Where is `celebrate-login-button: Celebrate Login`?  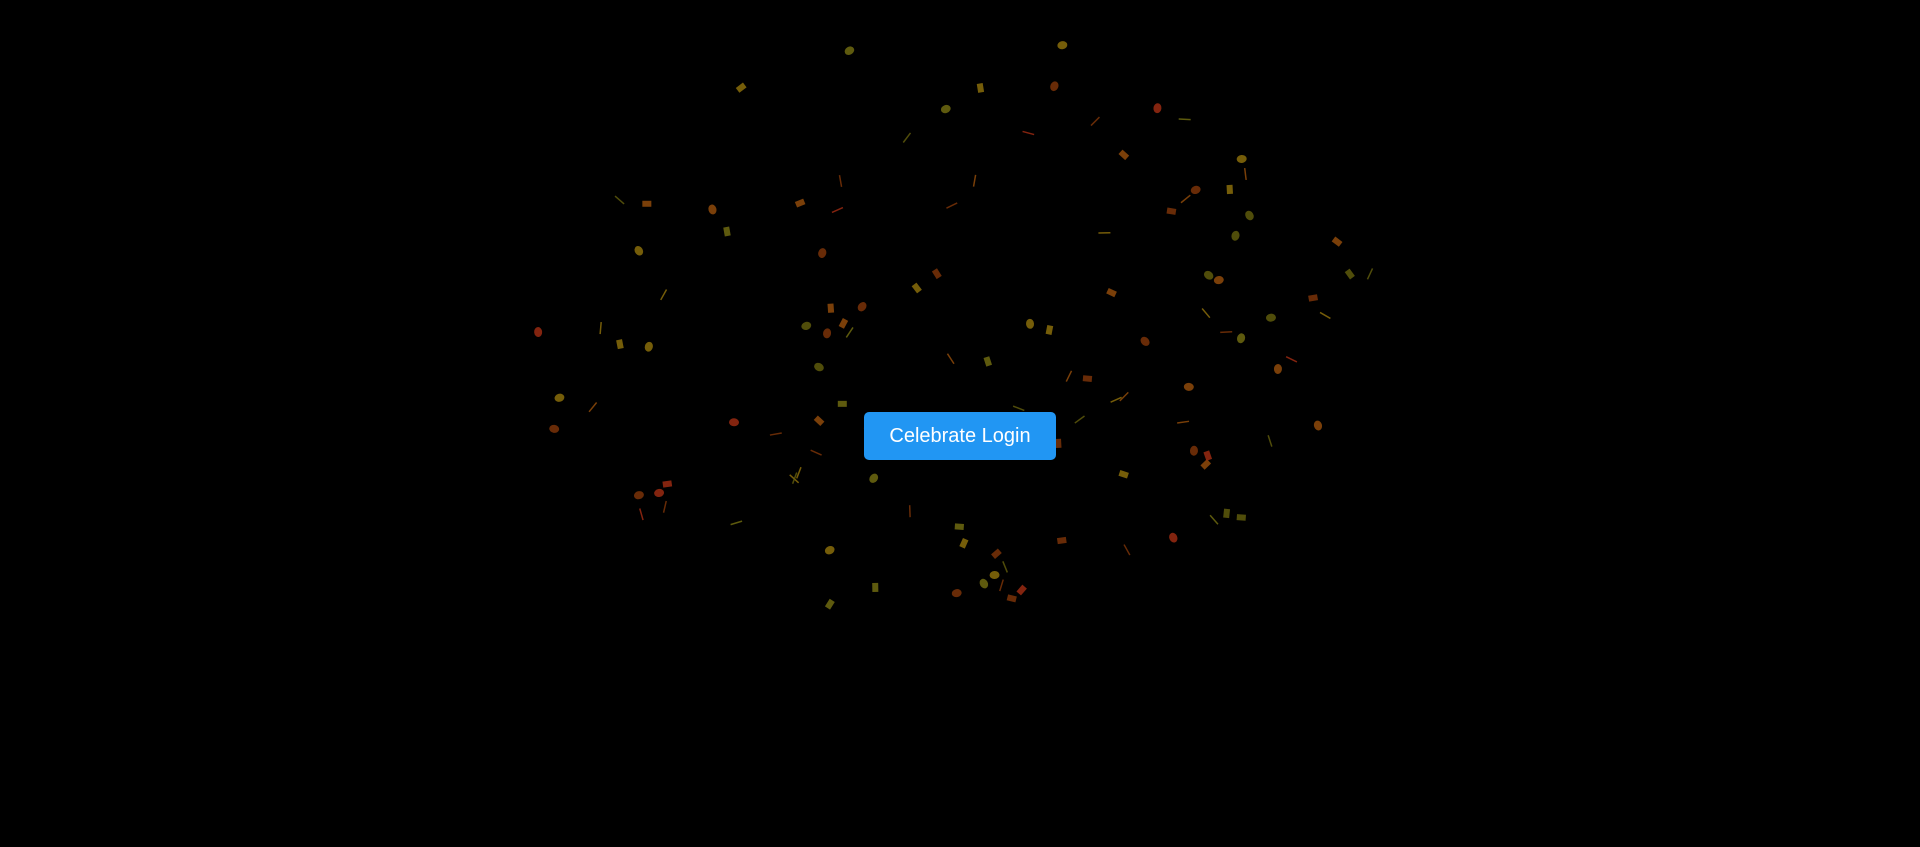 celebrate-login-button: Celebrate Login is located at coordinates (960, 436).